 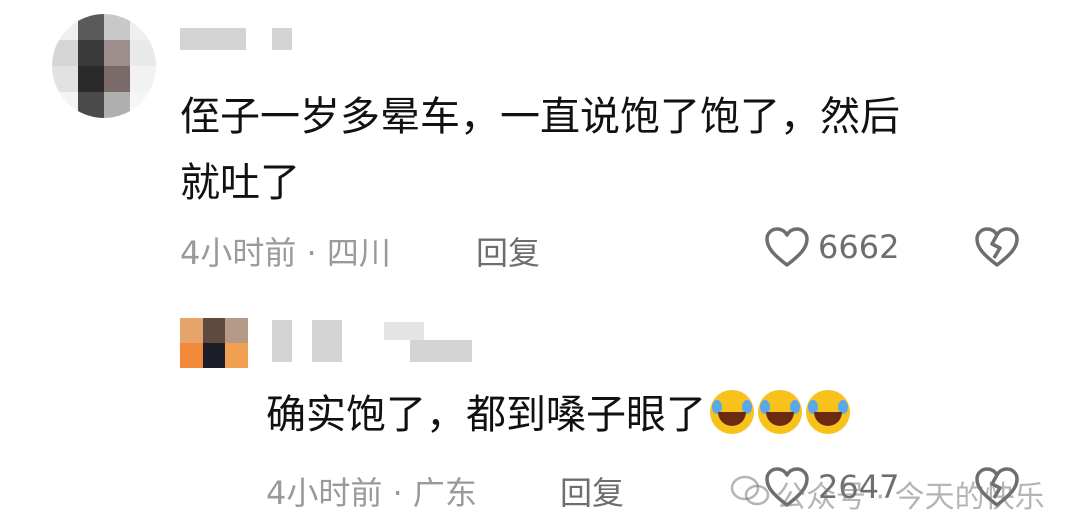 What do you see at coordinates (750, 491) in the screenshot?
I see `wechat-icon` at bounding box center [750, 491].